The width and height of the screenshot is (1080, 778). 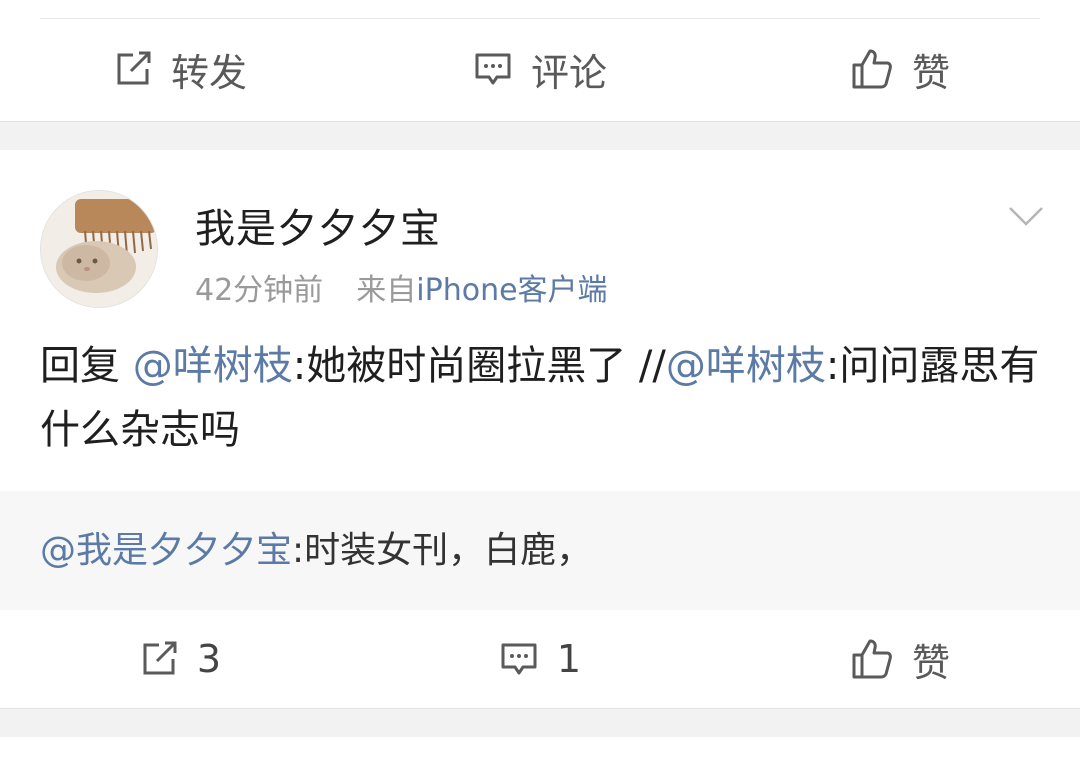 I want to click on reply-text: @我是夕夕夕宝:时装女刊，白鹿，, so click(x=316, y=547).